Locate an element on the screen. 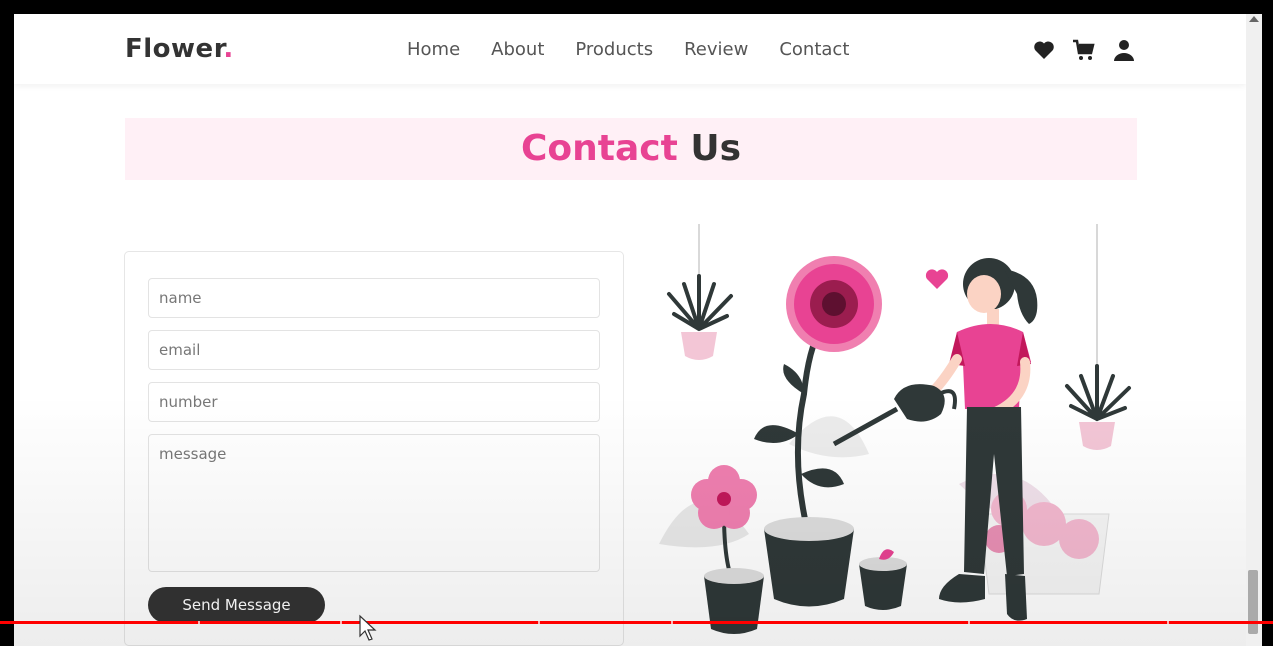  video-progress-bar is located at coordinates (636, 622).